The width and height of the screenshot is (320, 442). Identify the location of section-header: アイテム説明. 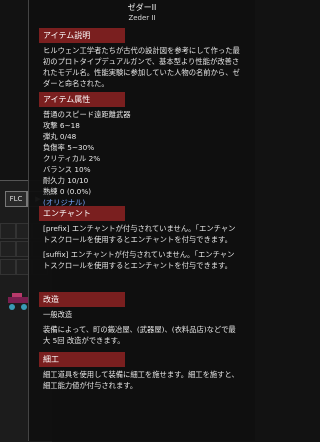
(82, 35).